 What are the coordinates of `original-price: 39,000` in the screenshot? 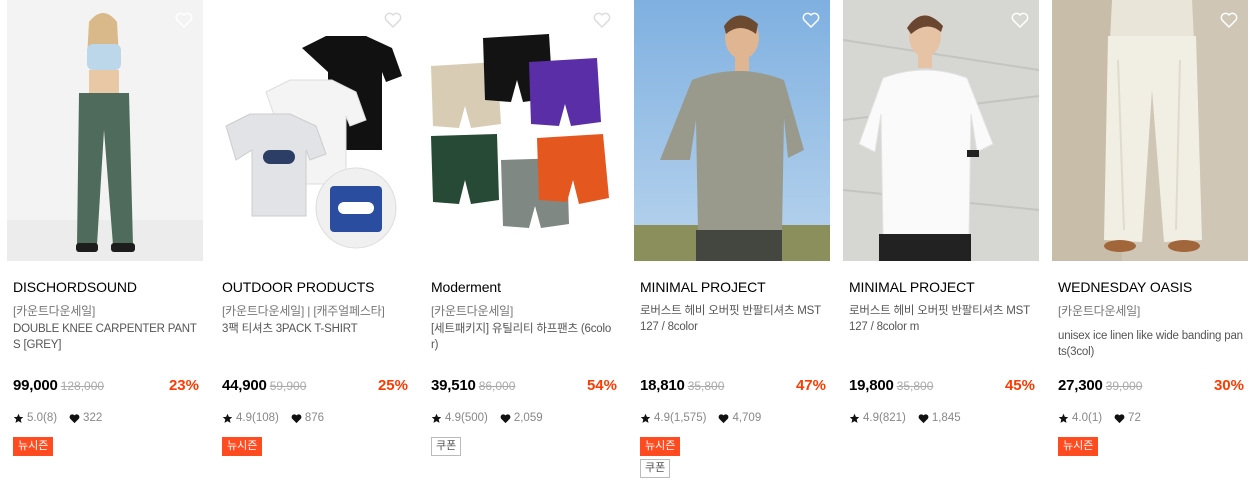 It's located at (1124, 386).